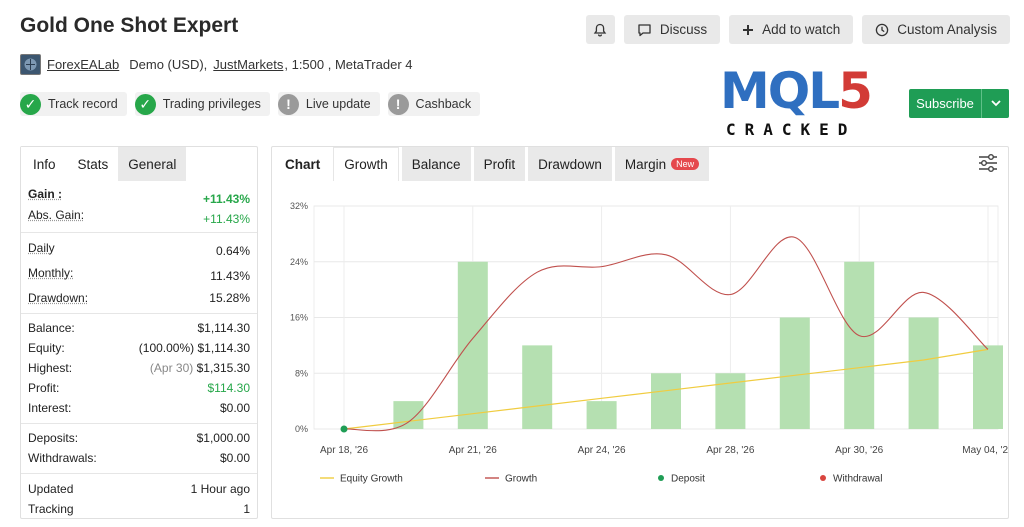 The image size is (1024, 527). Describe the element at coordinates (344, 429) in the screenshot. I see `deposit-point` at that location.